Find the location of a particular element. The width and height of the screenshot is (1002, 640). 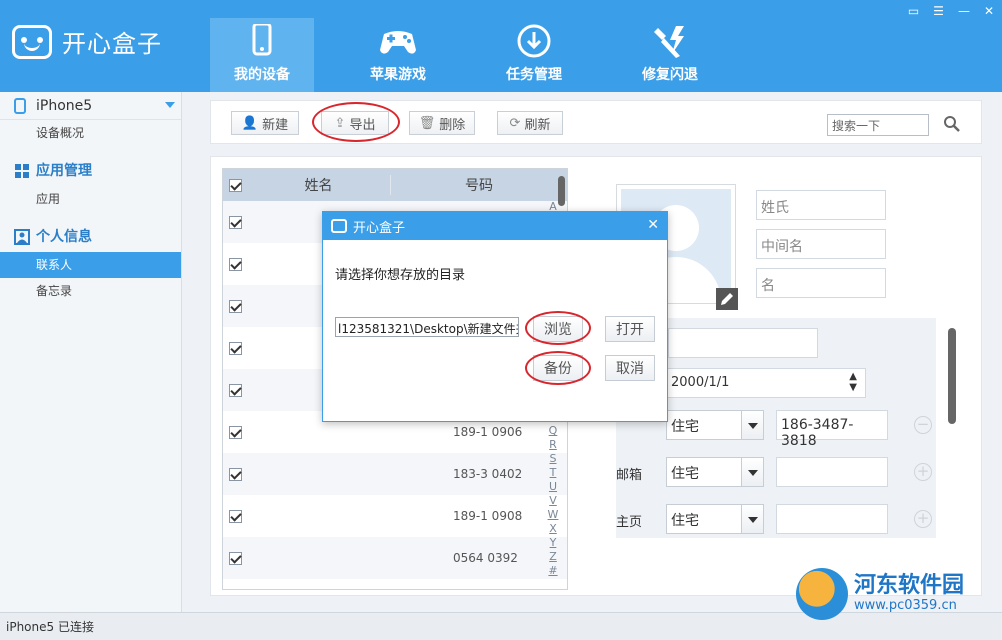

refresh-button: ⟳ 刷新 is located at coordinates (530, 123).